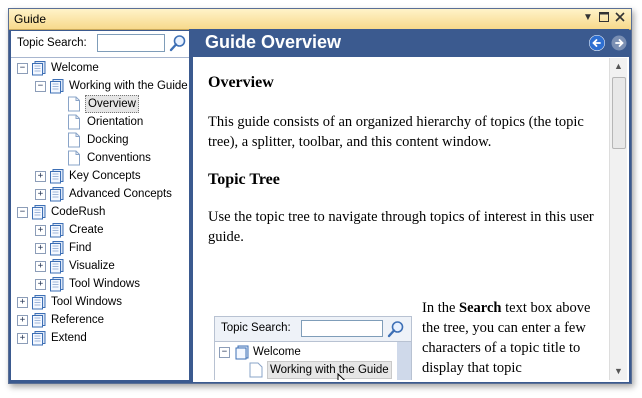 Image resolution: width=642 pixels, height=398 pixels. Describe the element at coordinates (78, 320) in the screenshot. I see `tree-item-label: Reference` at that location.